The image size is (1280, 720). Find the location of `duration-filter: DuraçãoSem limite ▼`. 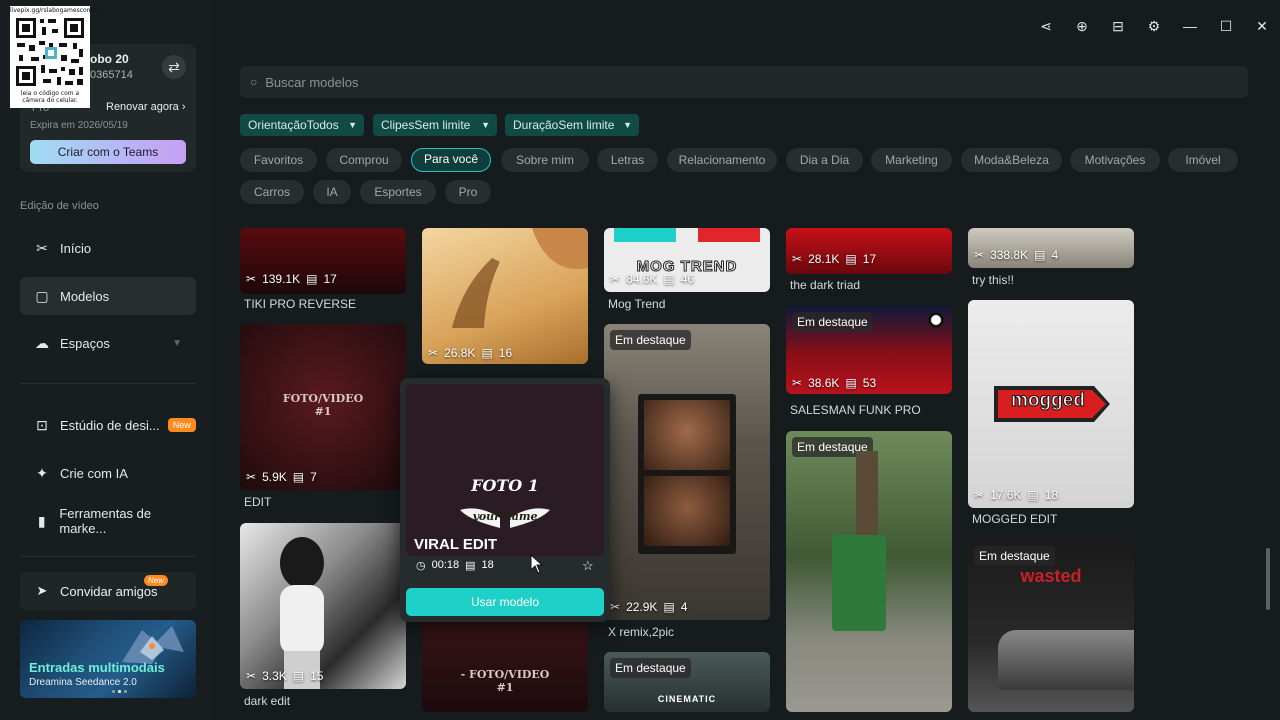

duration-filter: DuraçãoSem limite ▼ is located at coordinates (572, 125).